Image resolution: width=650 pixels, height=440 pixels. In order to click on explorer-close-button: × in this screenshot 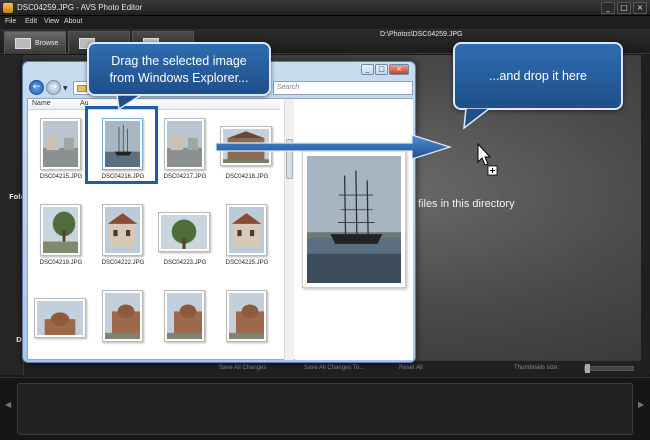, I will do `click(399, 69)`.